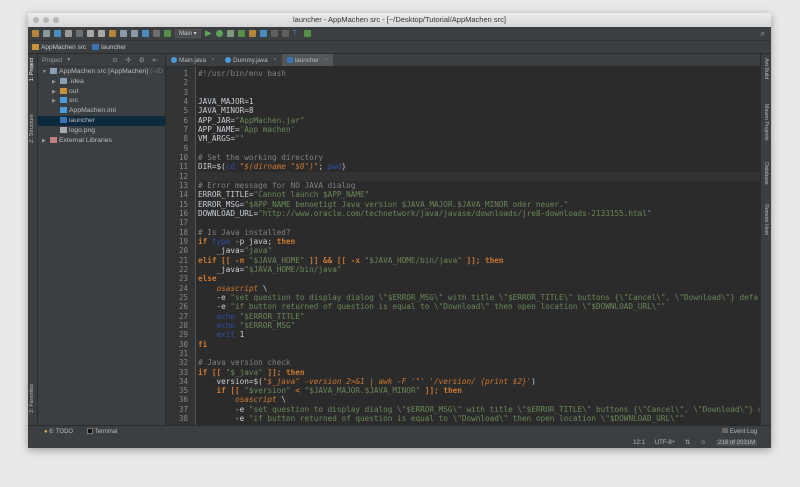 The image size is (800, 487). I want to click on profile-icon, so click(241, 33).